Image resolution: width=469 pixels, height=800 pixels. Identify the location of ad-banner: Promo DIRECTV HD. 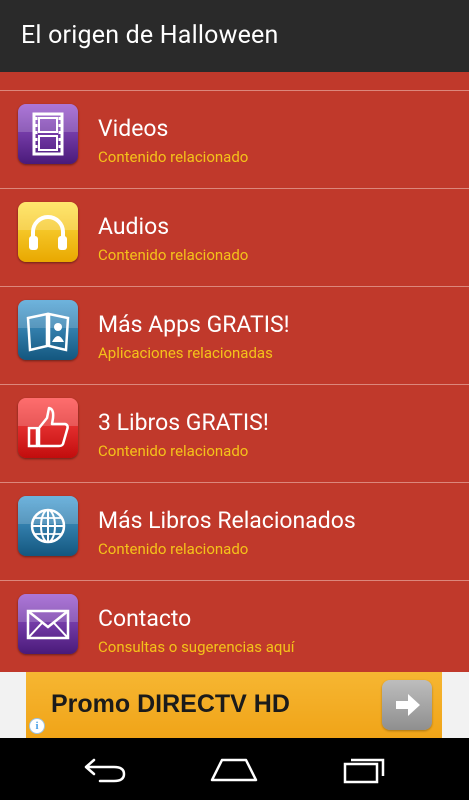
(234, 705).